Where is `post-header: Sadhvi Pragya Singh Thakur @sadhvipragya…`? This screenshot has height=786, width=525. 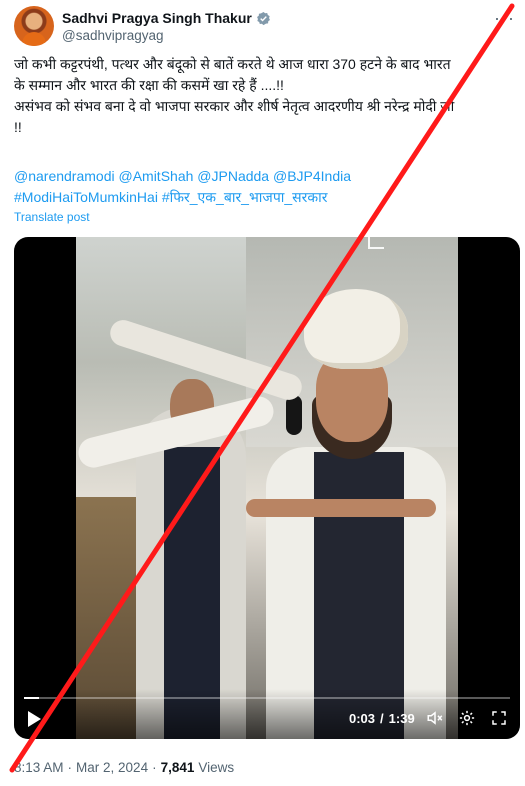 post-header: Sadhvi Pragya Singh Thakur @sadhvipragya… is located at coordinates (264, 26).